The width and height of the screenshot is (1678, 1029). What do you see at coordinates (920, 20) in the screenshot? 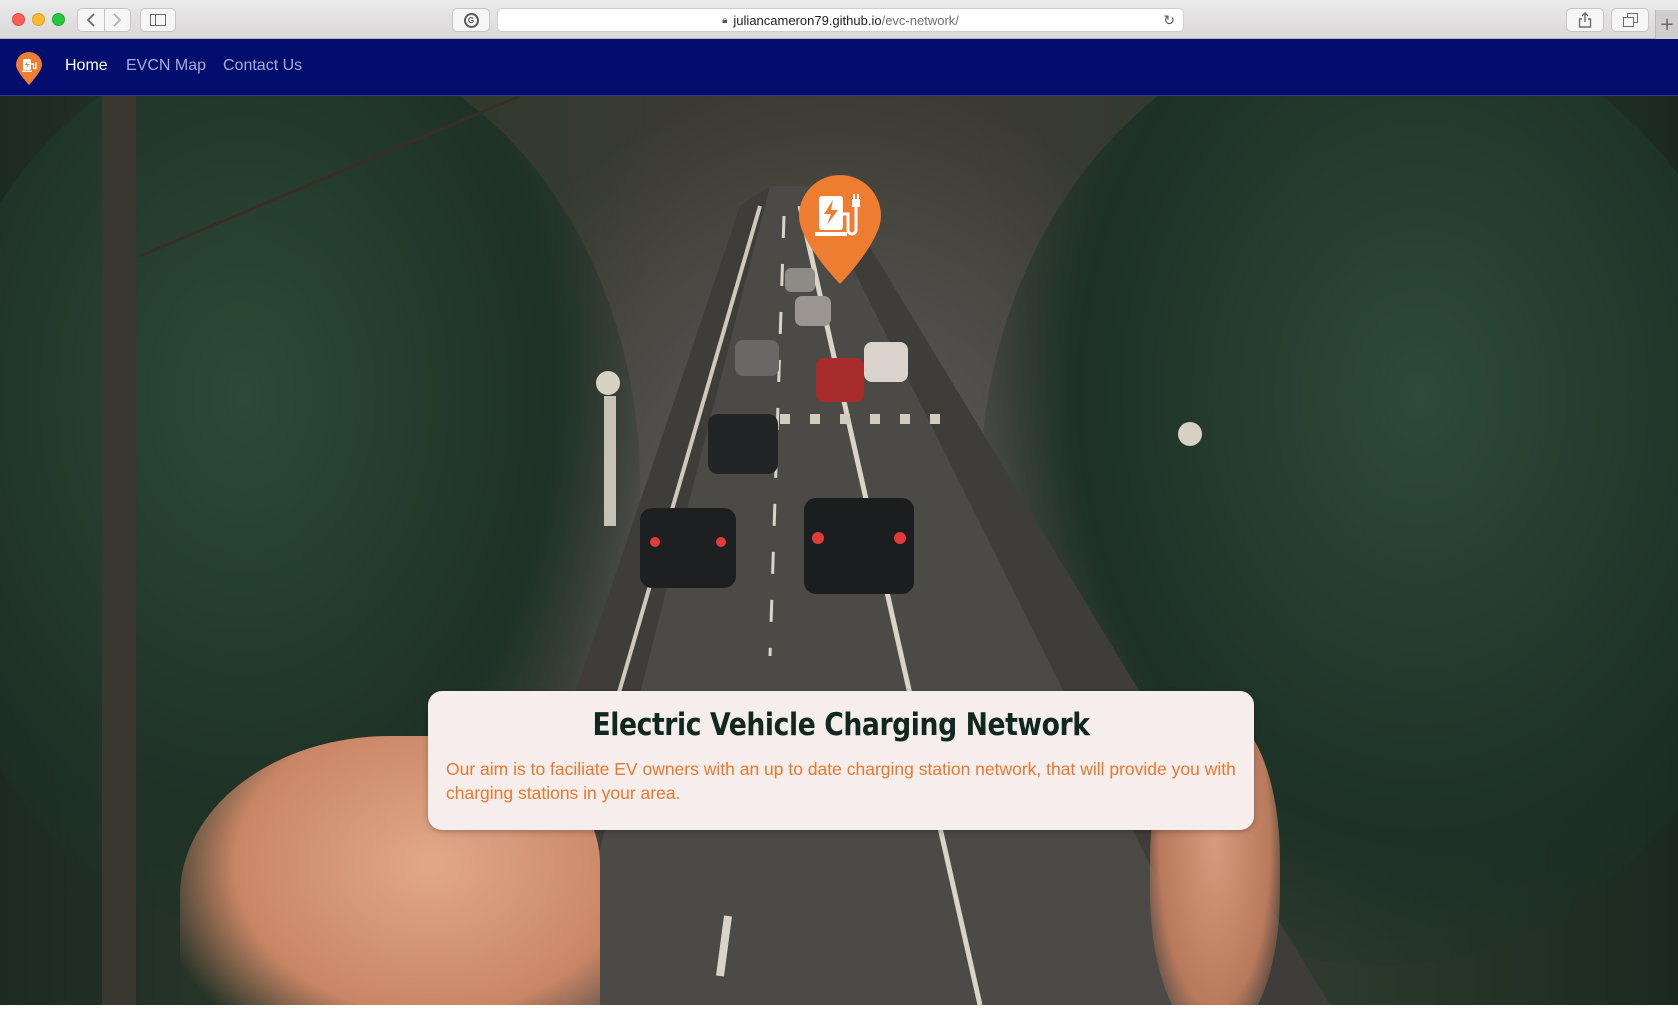
I see `url-path: /evc-network/` at bounding box center [920, 20].